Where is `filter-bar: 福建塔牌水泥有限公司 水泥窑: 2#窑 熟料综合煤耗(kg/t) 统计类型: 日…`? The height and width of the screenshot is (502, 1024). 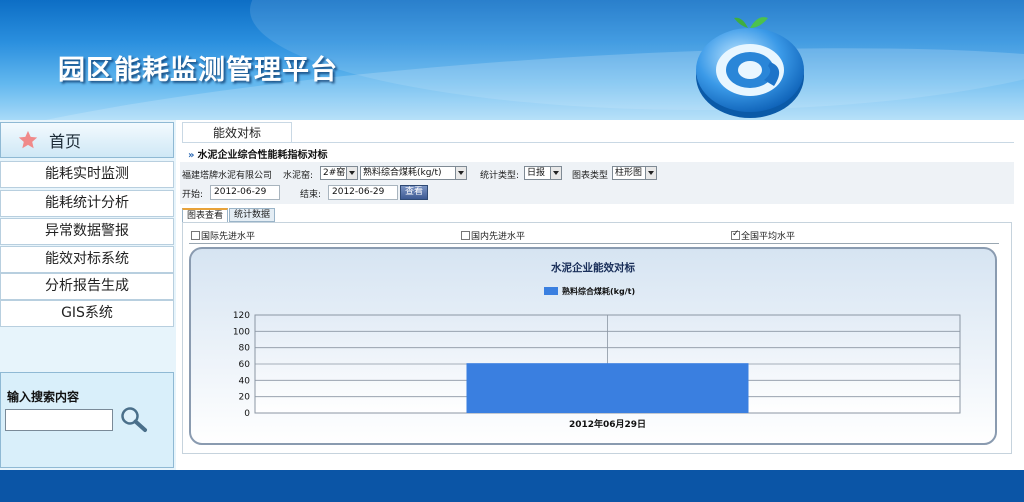
filter-bar: 福建塔牌水泥有限公司 水泥窑: 2#窑 熟料综合煤耗(kg/t) 统计类型: 日… is located at coordinates (597, 183).